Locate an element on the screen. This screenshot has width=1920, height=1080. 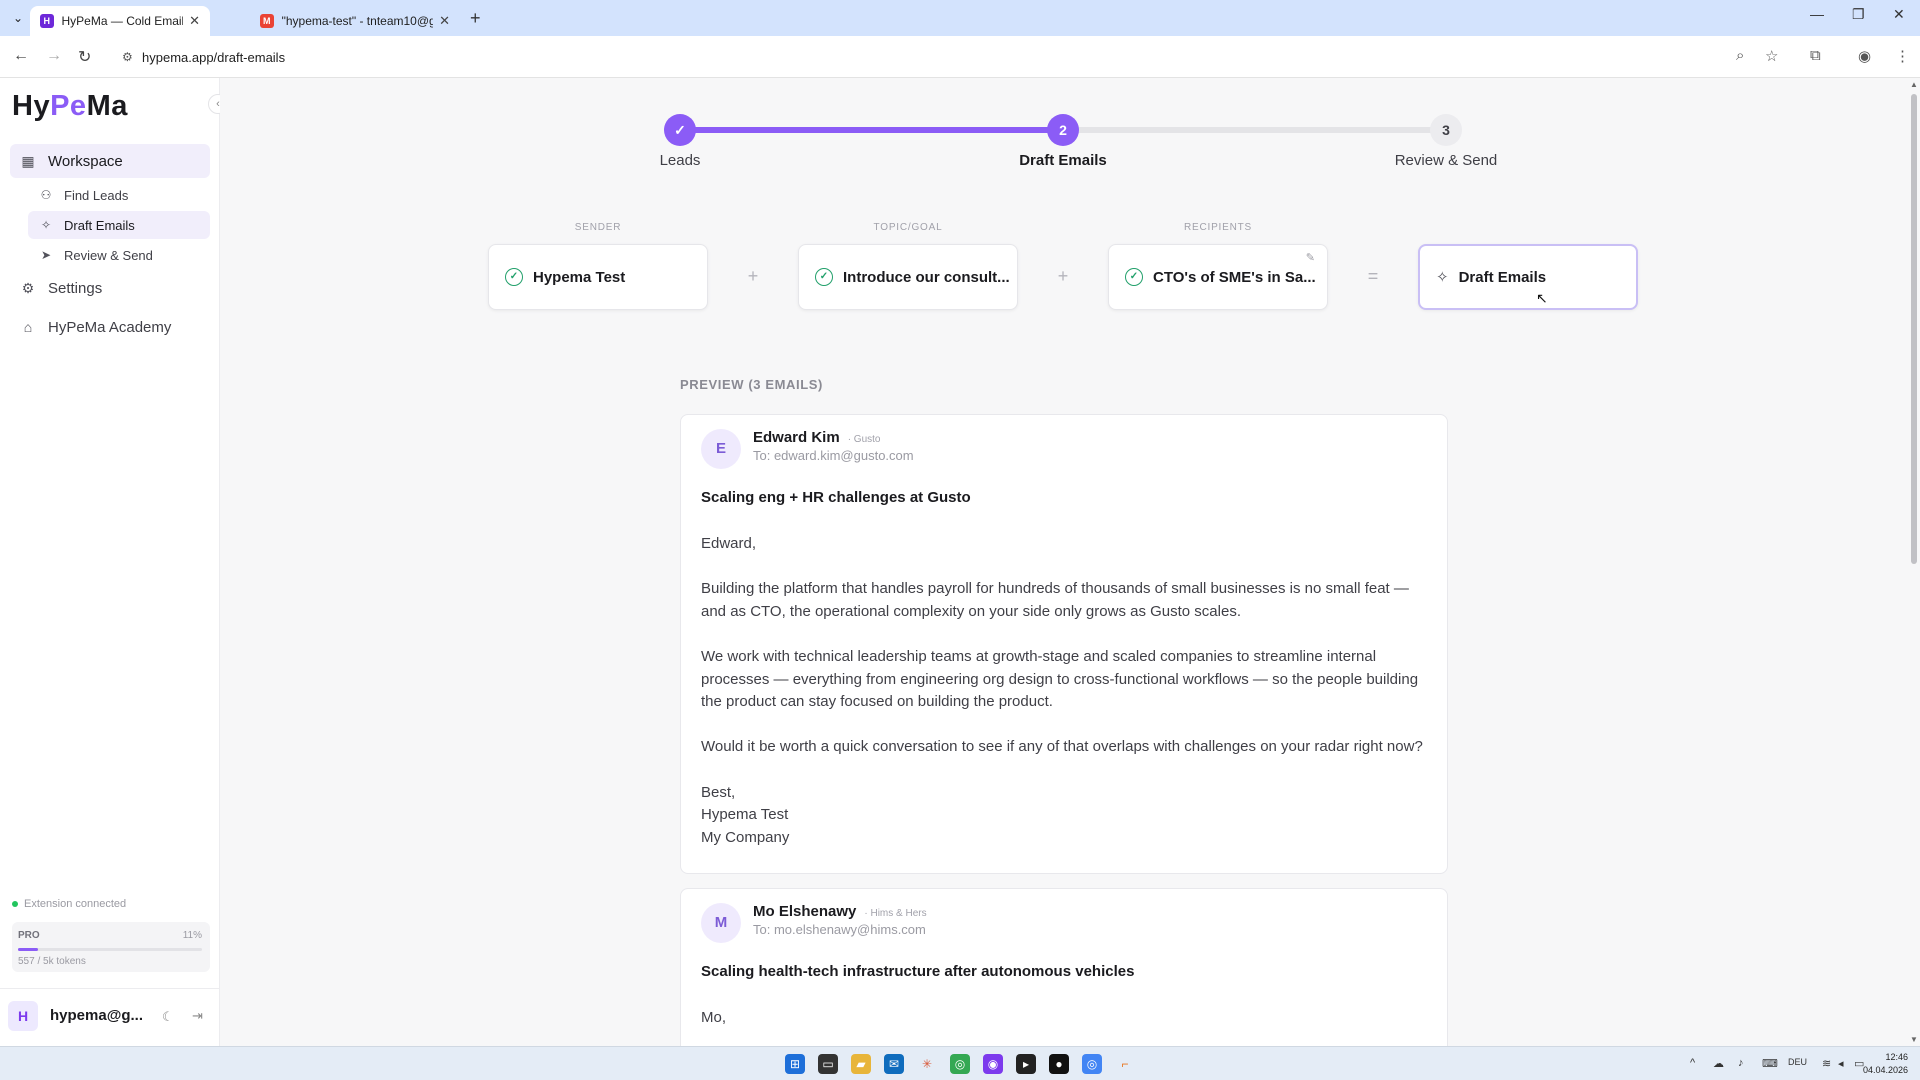
nav-draft-emails: ✧ Draft Emails is located at coordinates (119, 225).